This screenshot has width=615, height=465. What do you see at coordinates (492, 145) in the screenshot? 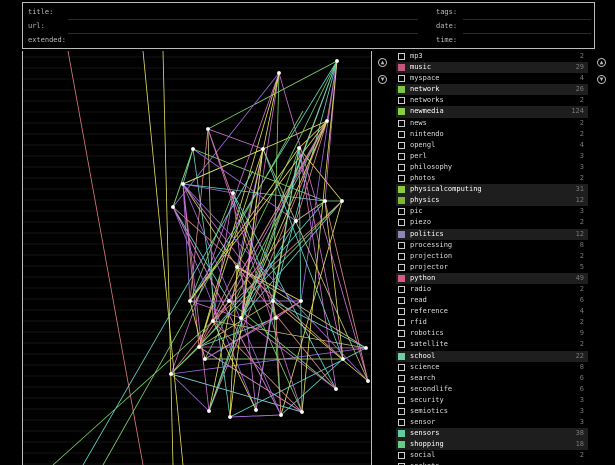
I see `tag-row: opengl 4` at bounding box center [492, 145].